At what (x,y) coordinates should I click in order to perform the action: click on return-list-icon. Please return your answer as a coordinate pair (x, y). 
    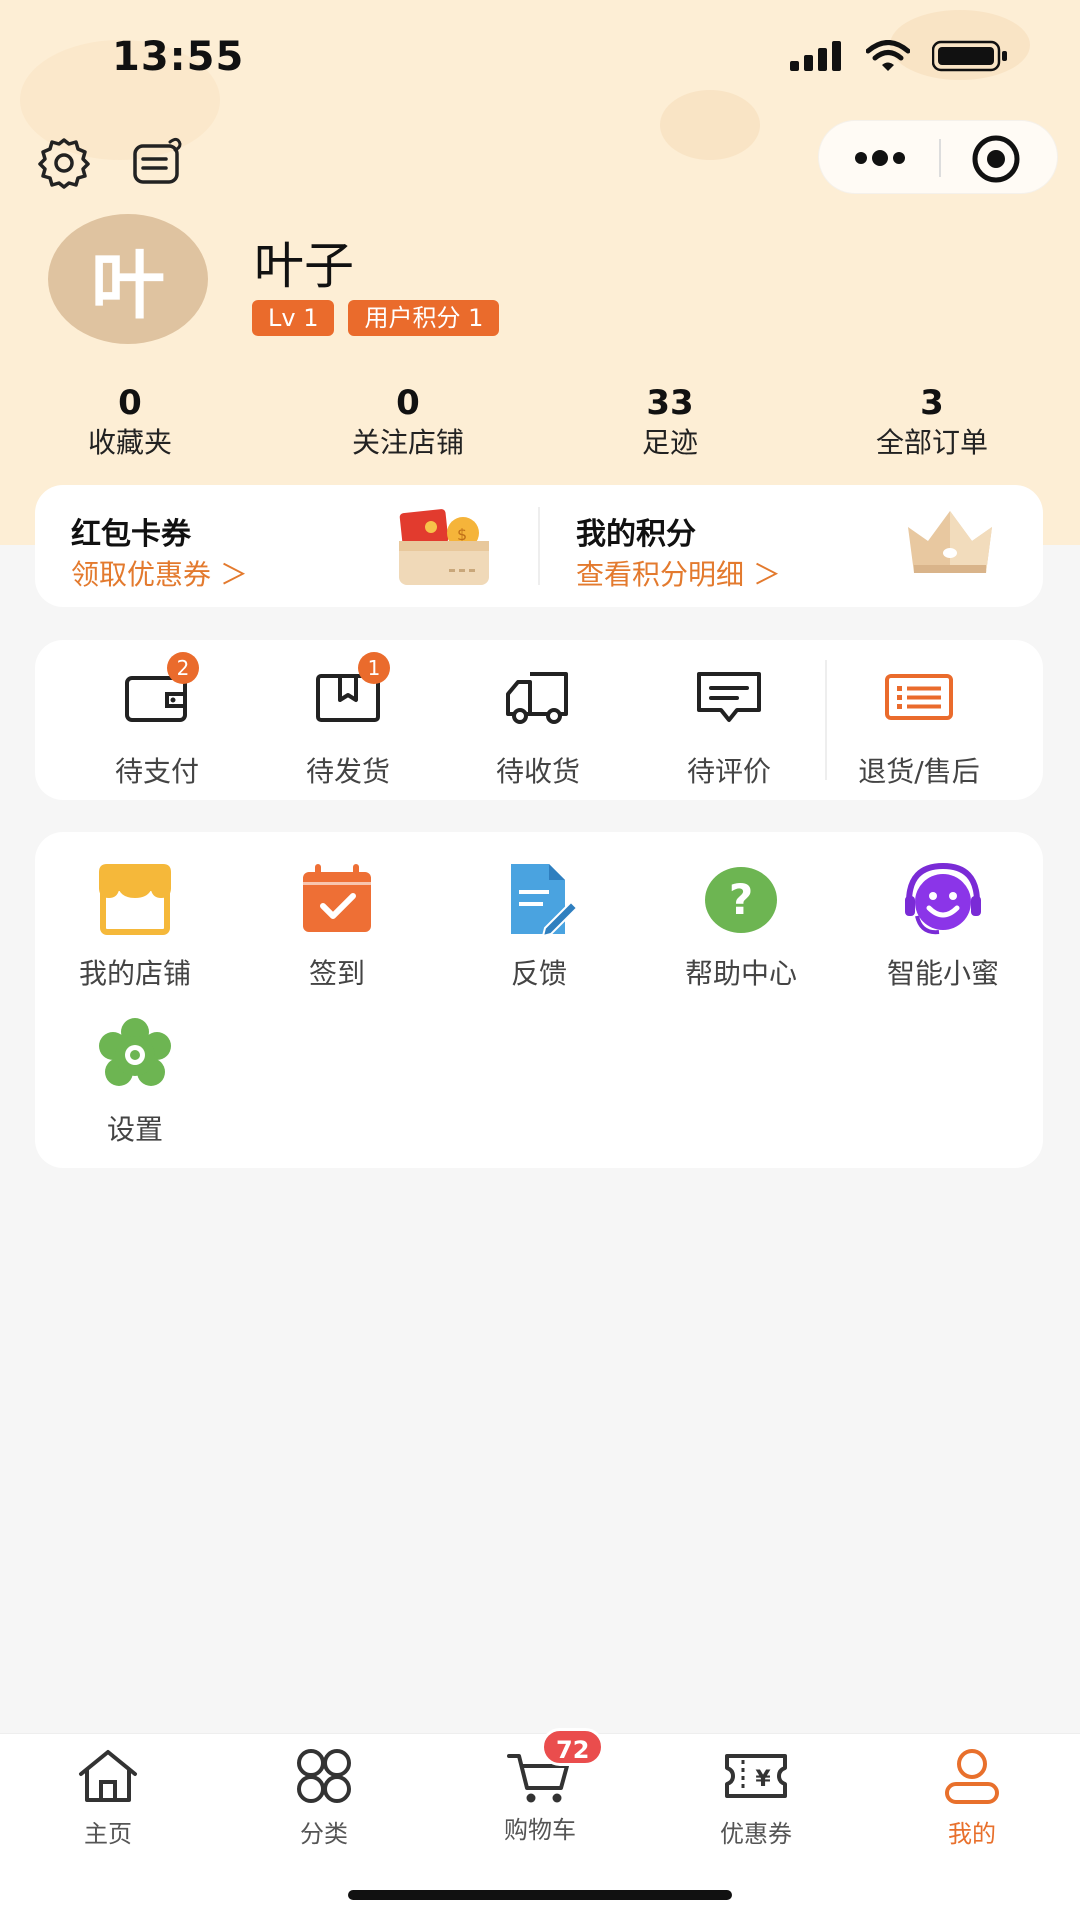
    Looking at the image, I should click on (919, 697).